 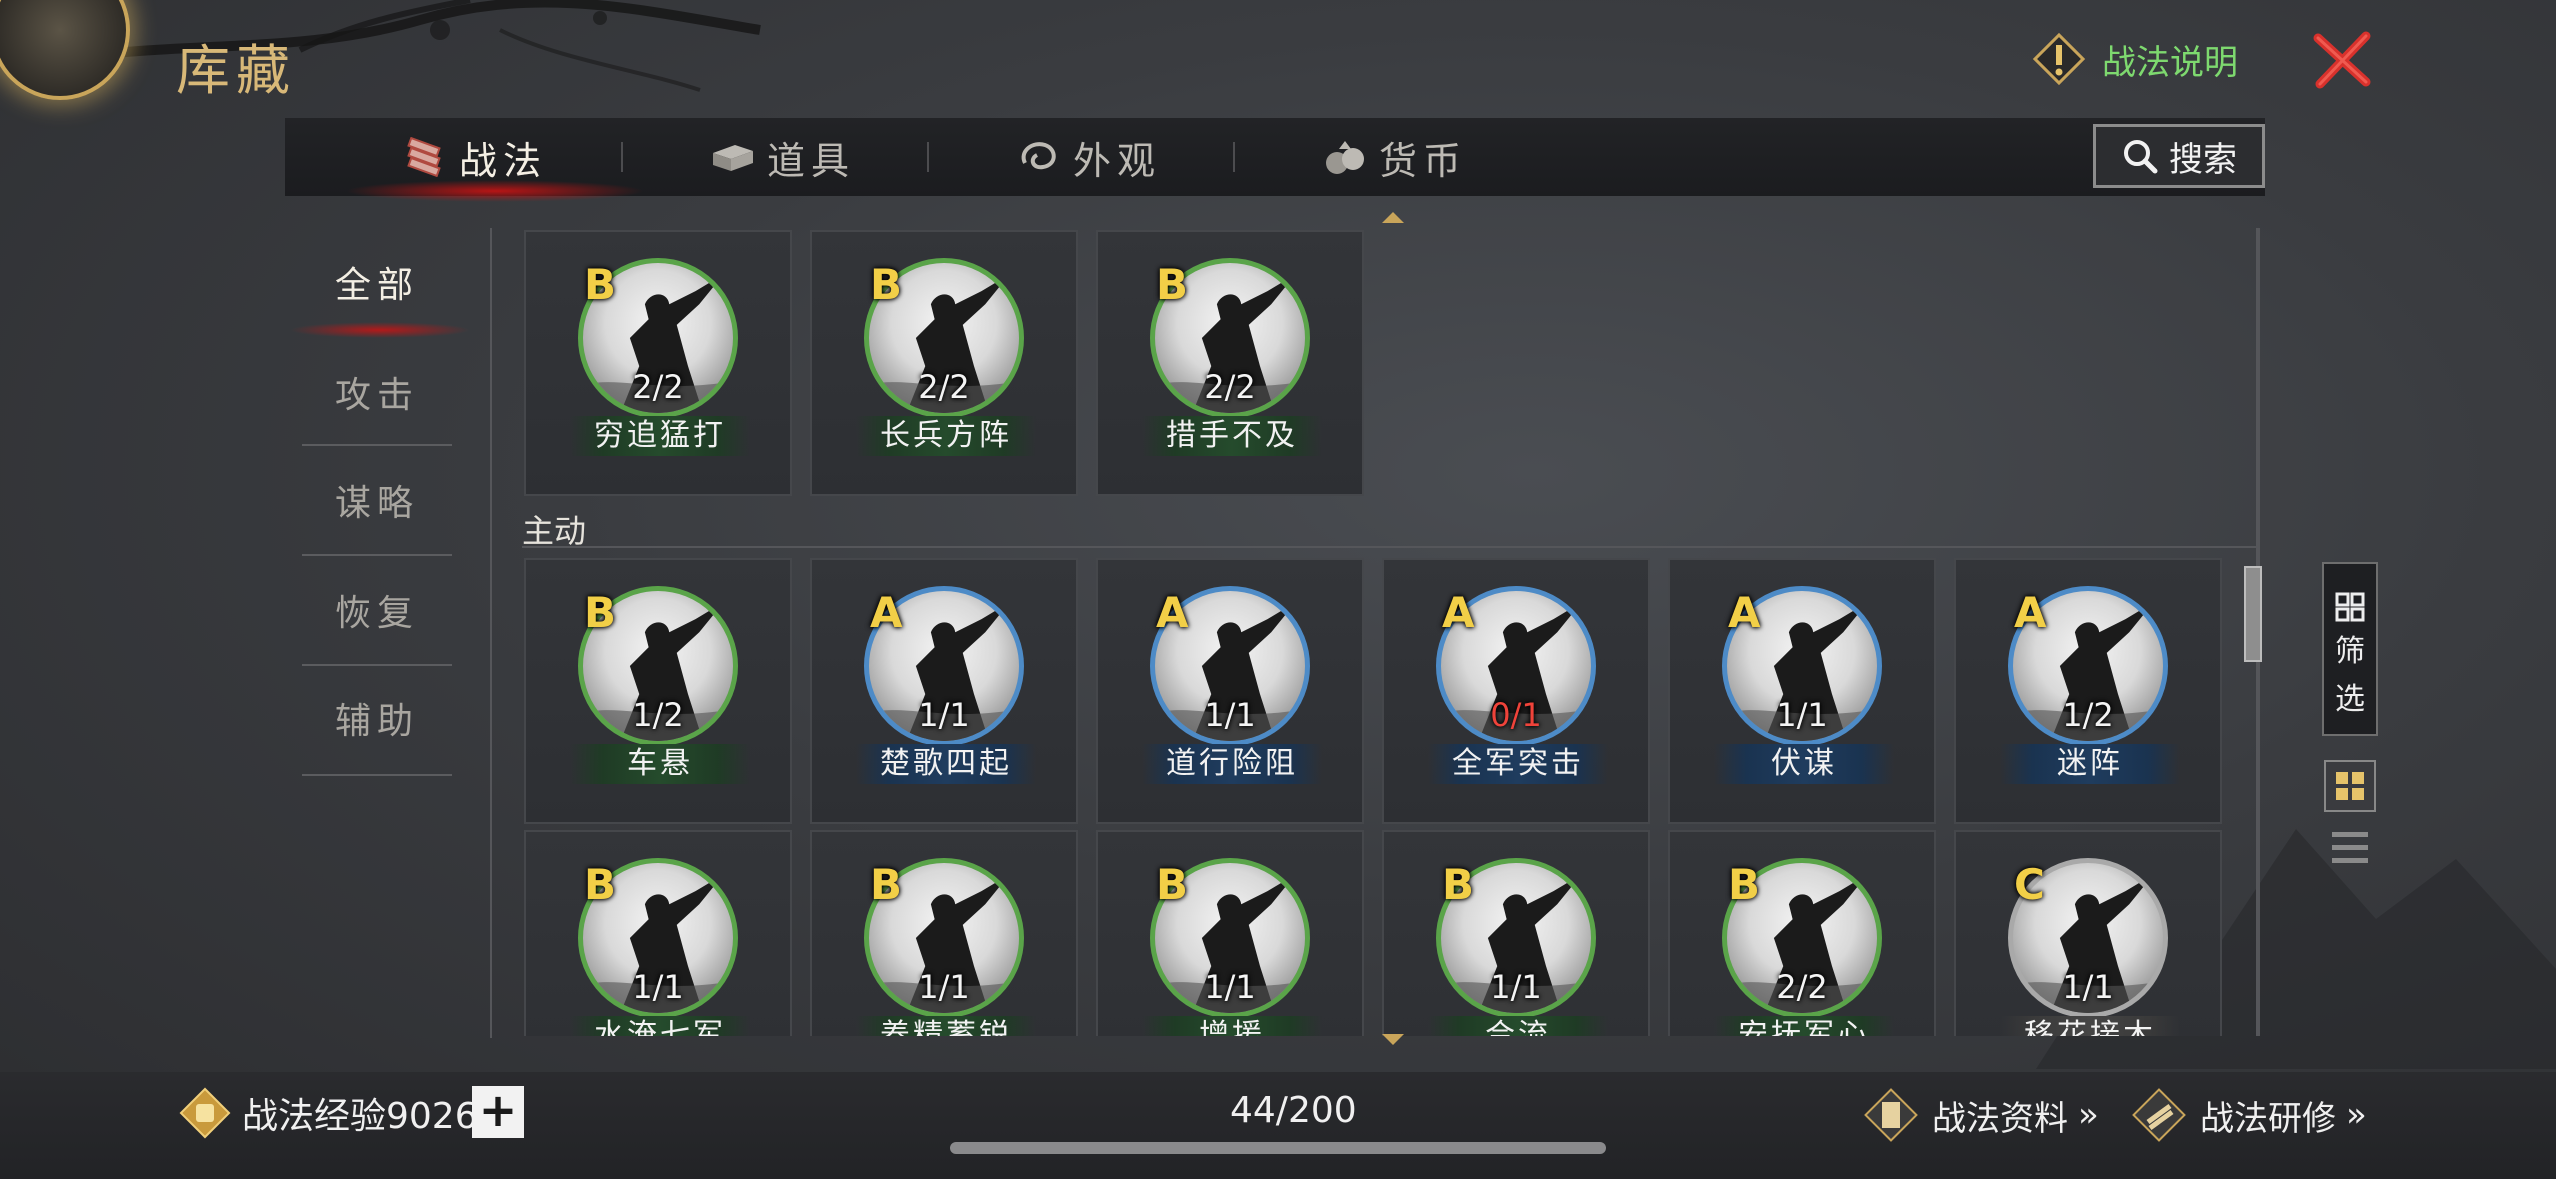 I want to click on exclamation-diamond-icon, so click(x=2059, y=59).